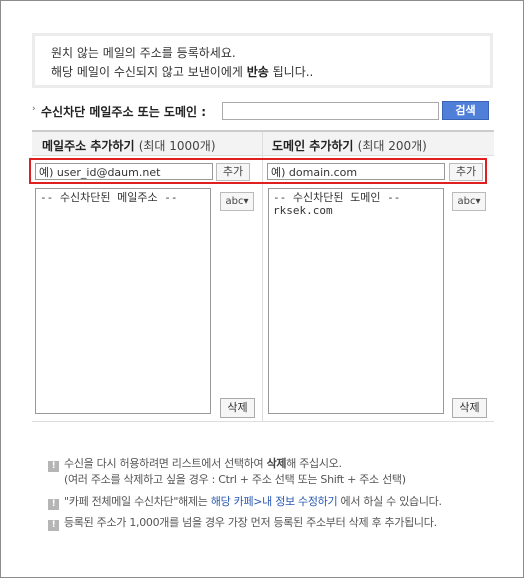  Describe the element at coordinates (466, 172) in the screenshot. I see `add-domain-button: 추가` at that location.